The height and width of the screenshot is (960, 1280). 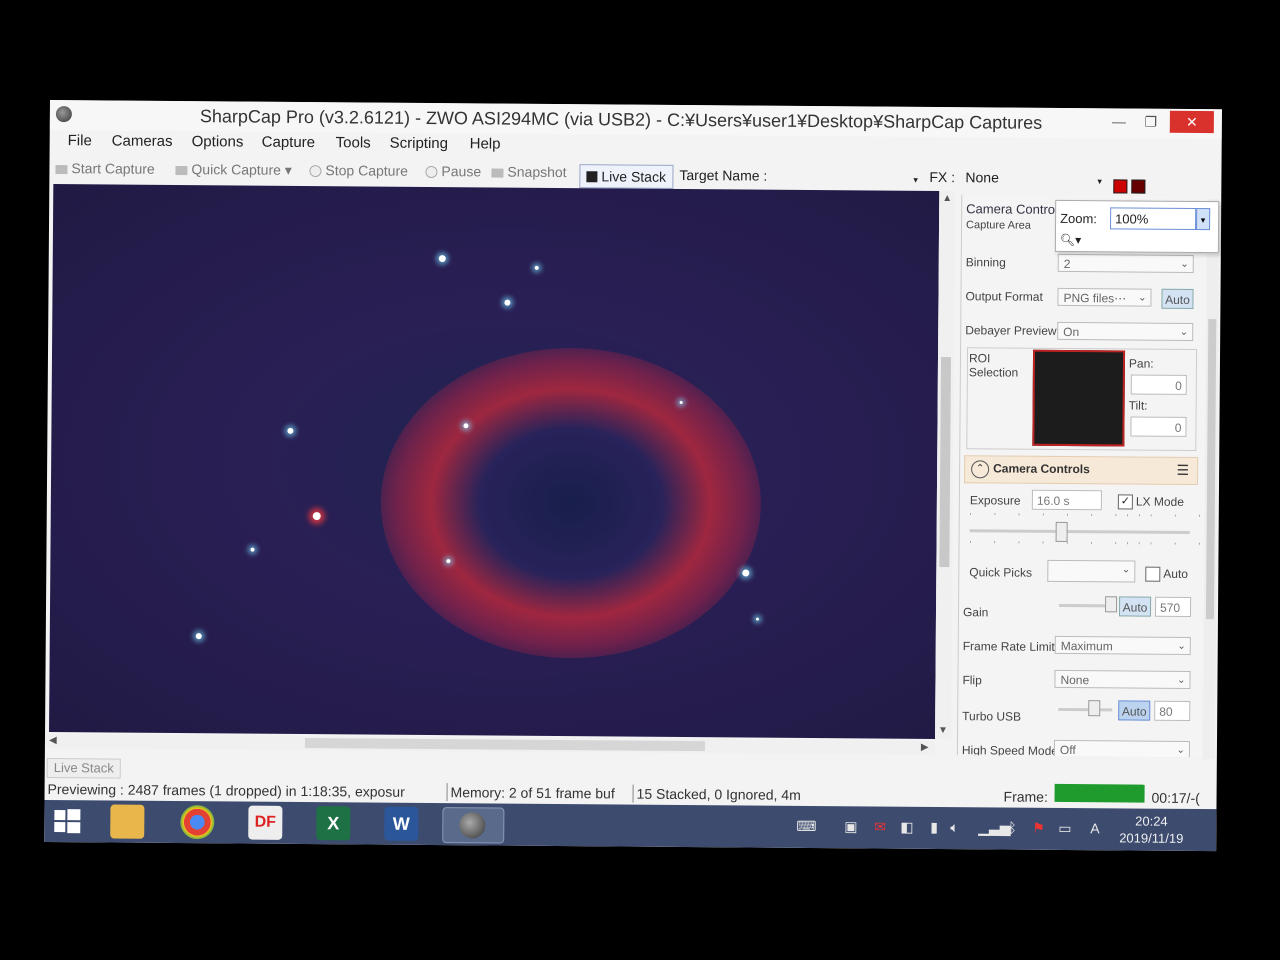 What do you see at coordinates (995, 500) in the screenshot?
I see `exposure-label: Exposure` at bounding box center [995, 500].